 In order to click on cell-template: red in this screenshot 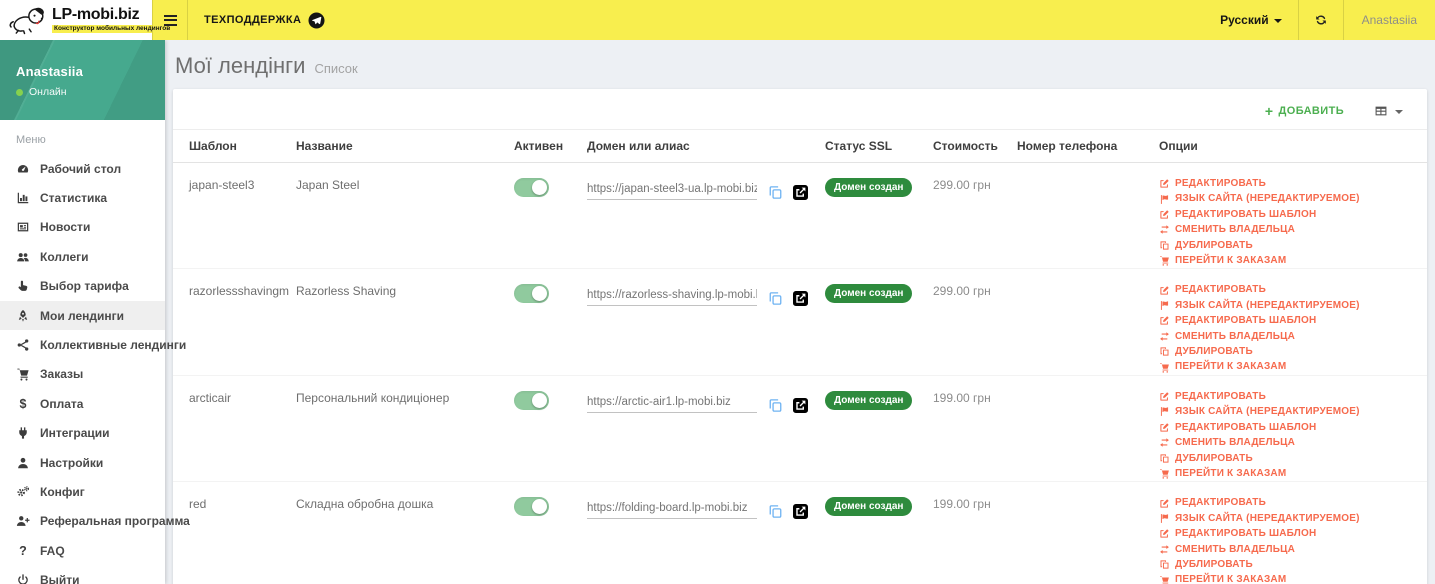, I will do `click(230, 532)`.